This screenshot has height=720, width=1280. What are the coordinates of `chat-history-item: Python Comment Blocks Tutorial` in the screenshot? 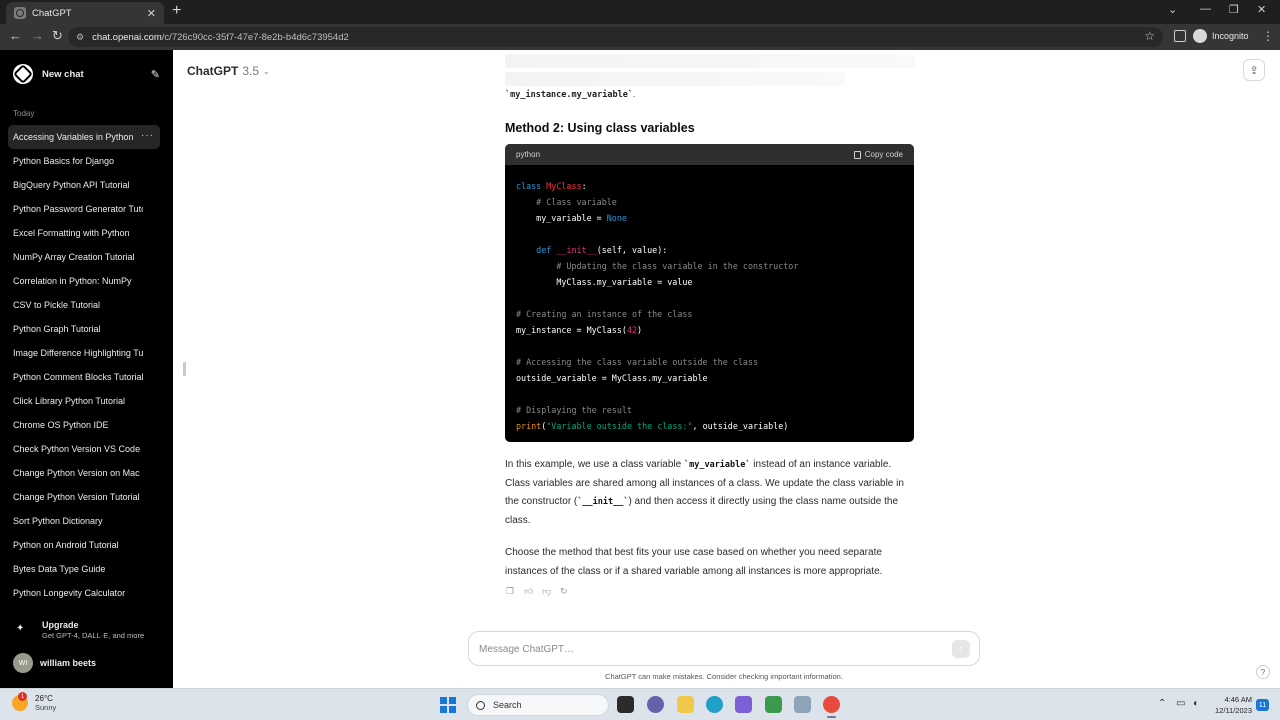 It's located at (84, 377).